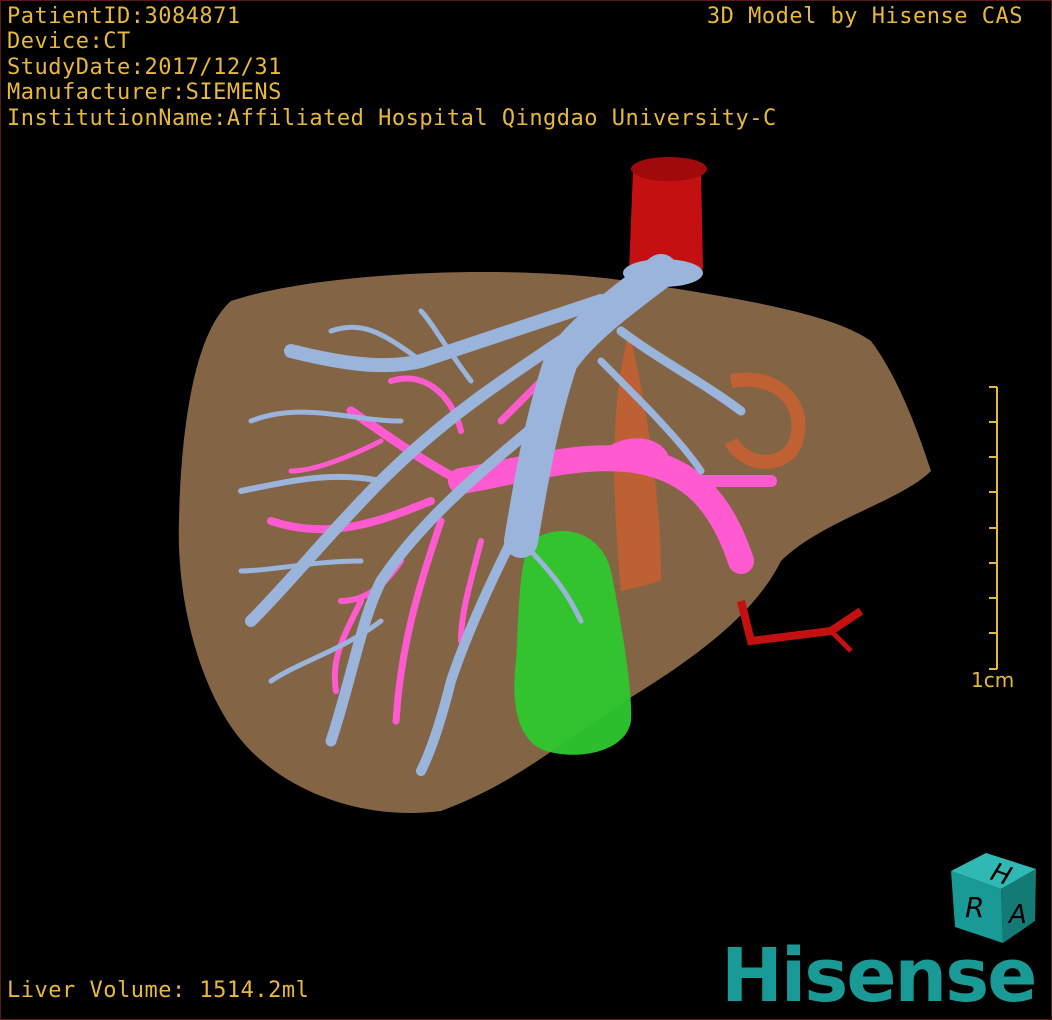  I want to click on cube-letter-a: A, so click(1017, 915).